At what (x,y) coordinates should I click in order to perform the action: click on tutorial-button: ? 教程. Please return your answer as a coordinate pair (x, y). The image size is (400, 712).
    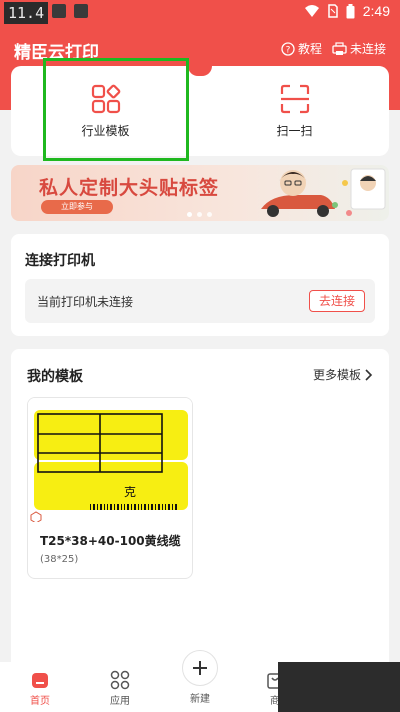
    Looking at the image, I should click on (301, 48).